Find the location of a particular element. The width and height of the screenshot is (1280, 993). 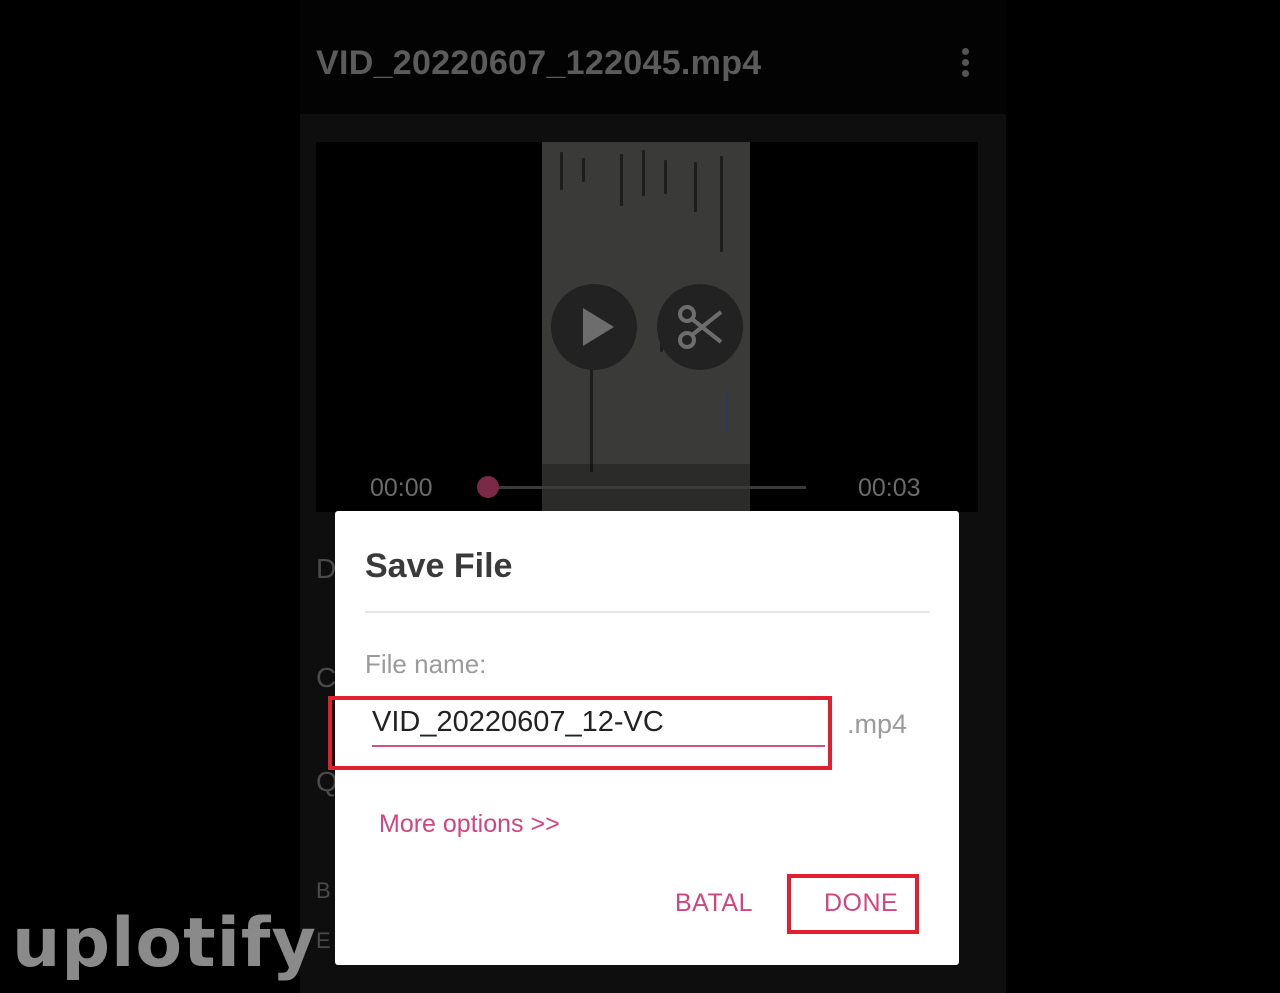

done-highlight-box is located at coordinates (853, 904).